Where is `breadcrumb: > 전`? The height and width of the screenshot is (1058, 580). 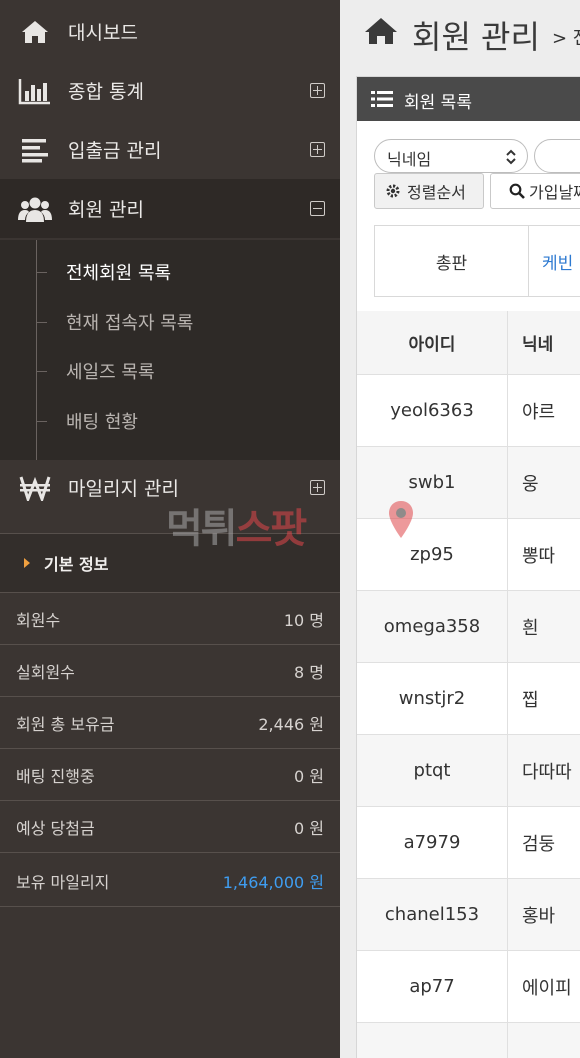 breadcrumb: > 전 is located at coordinates (566, 37).